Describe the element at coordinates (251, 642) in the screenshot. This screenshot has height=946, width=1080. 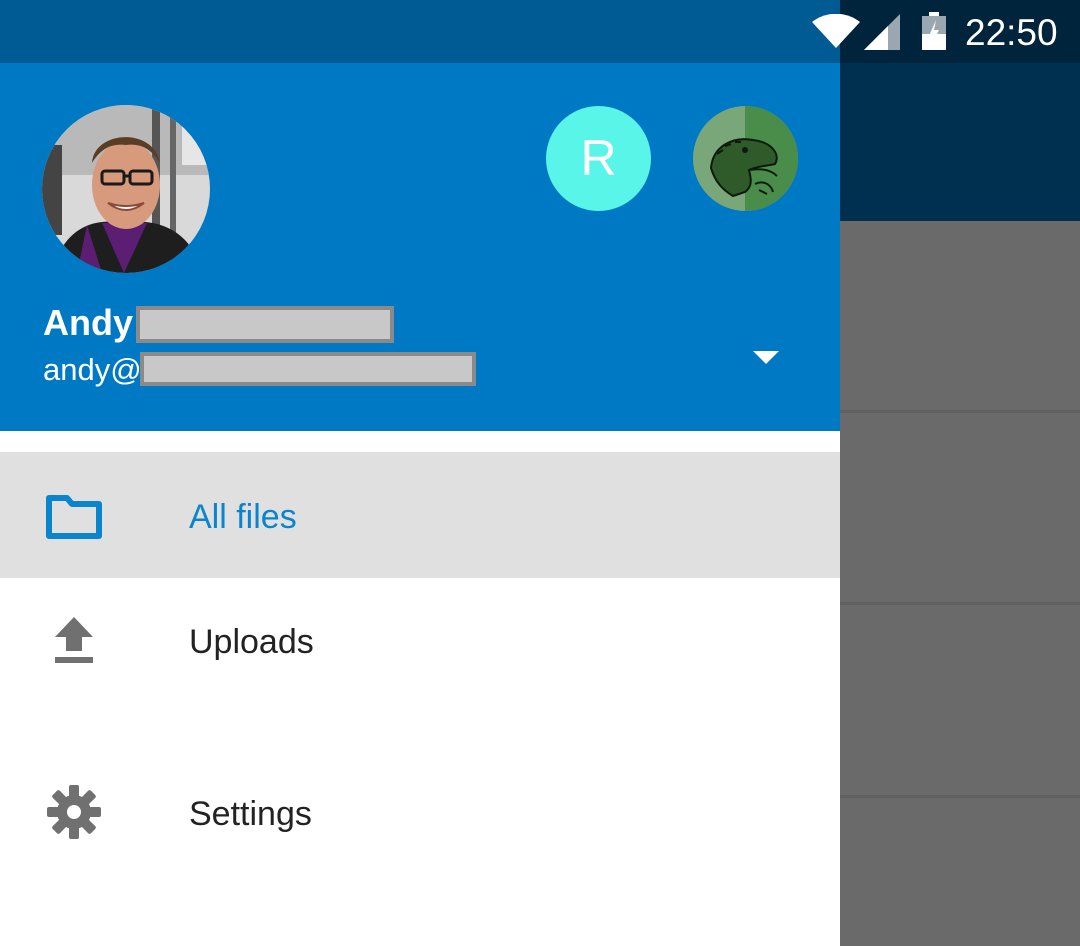
I see `menu-item-label: Uploads` at that location.